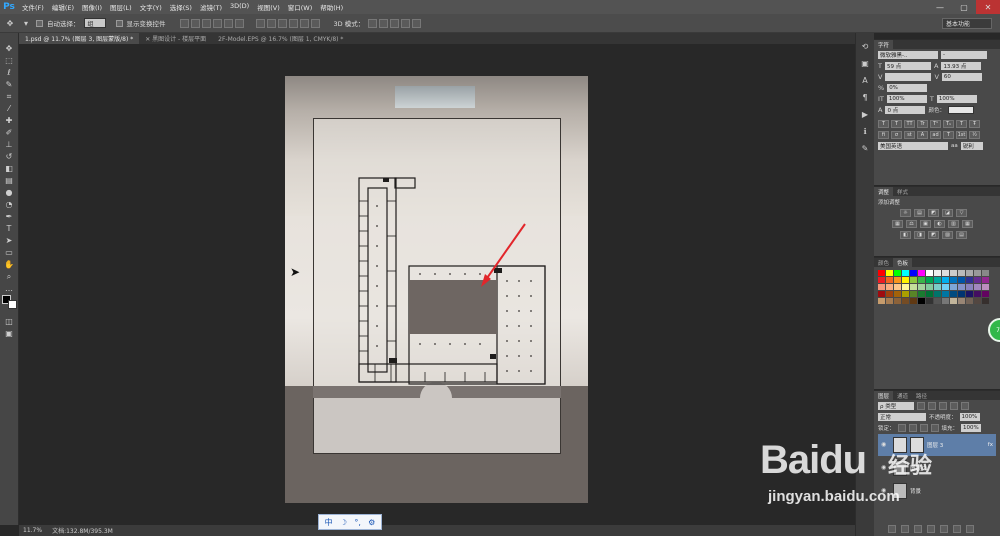 This screenshot has height=536, width=1000. I want to click on delete-layer-icon, so click(970, 528).